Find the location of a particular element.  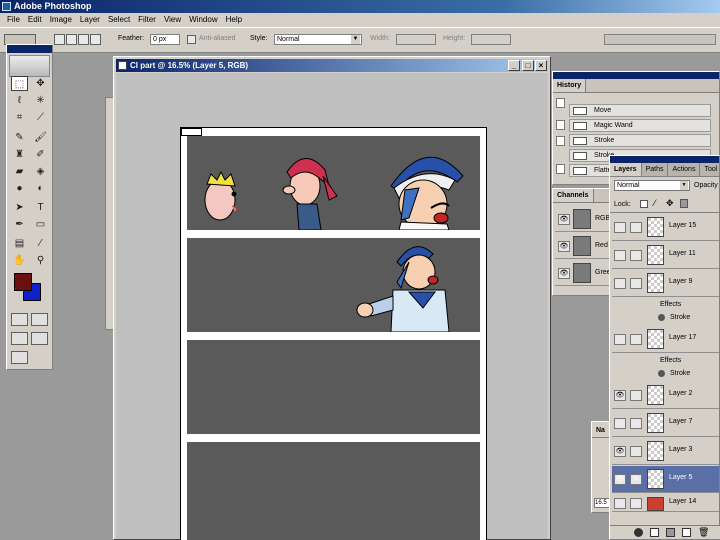

clone-stamp-icon: ♜ is located at coordinates (19, 154).